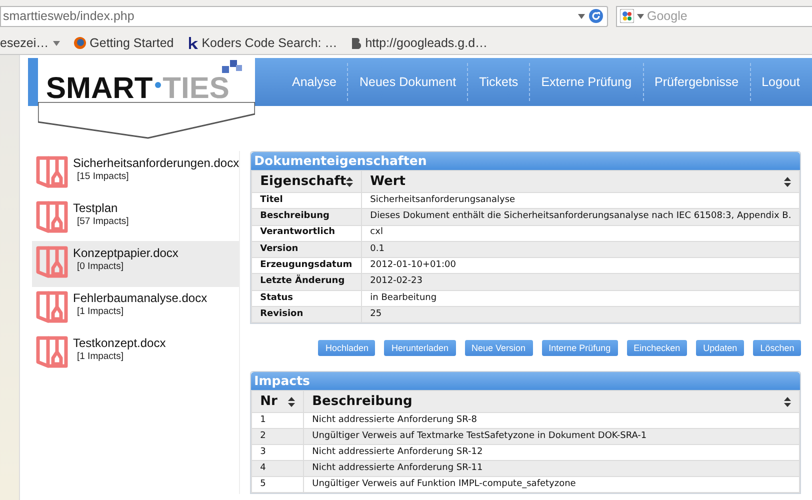 This screenshot has width=812, height=500. Describe the element at coordinates (103, 177) in the screenshot. I see `impact-count: [15 Impacts]` at that location.